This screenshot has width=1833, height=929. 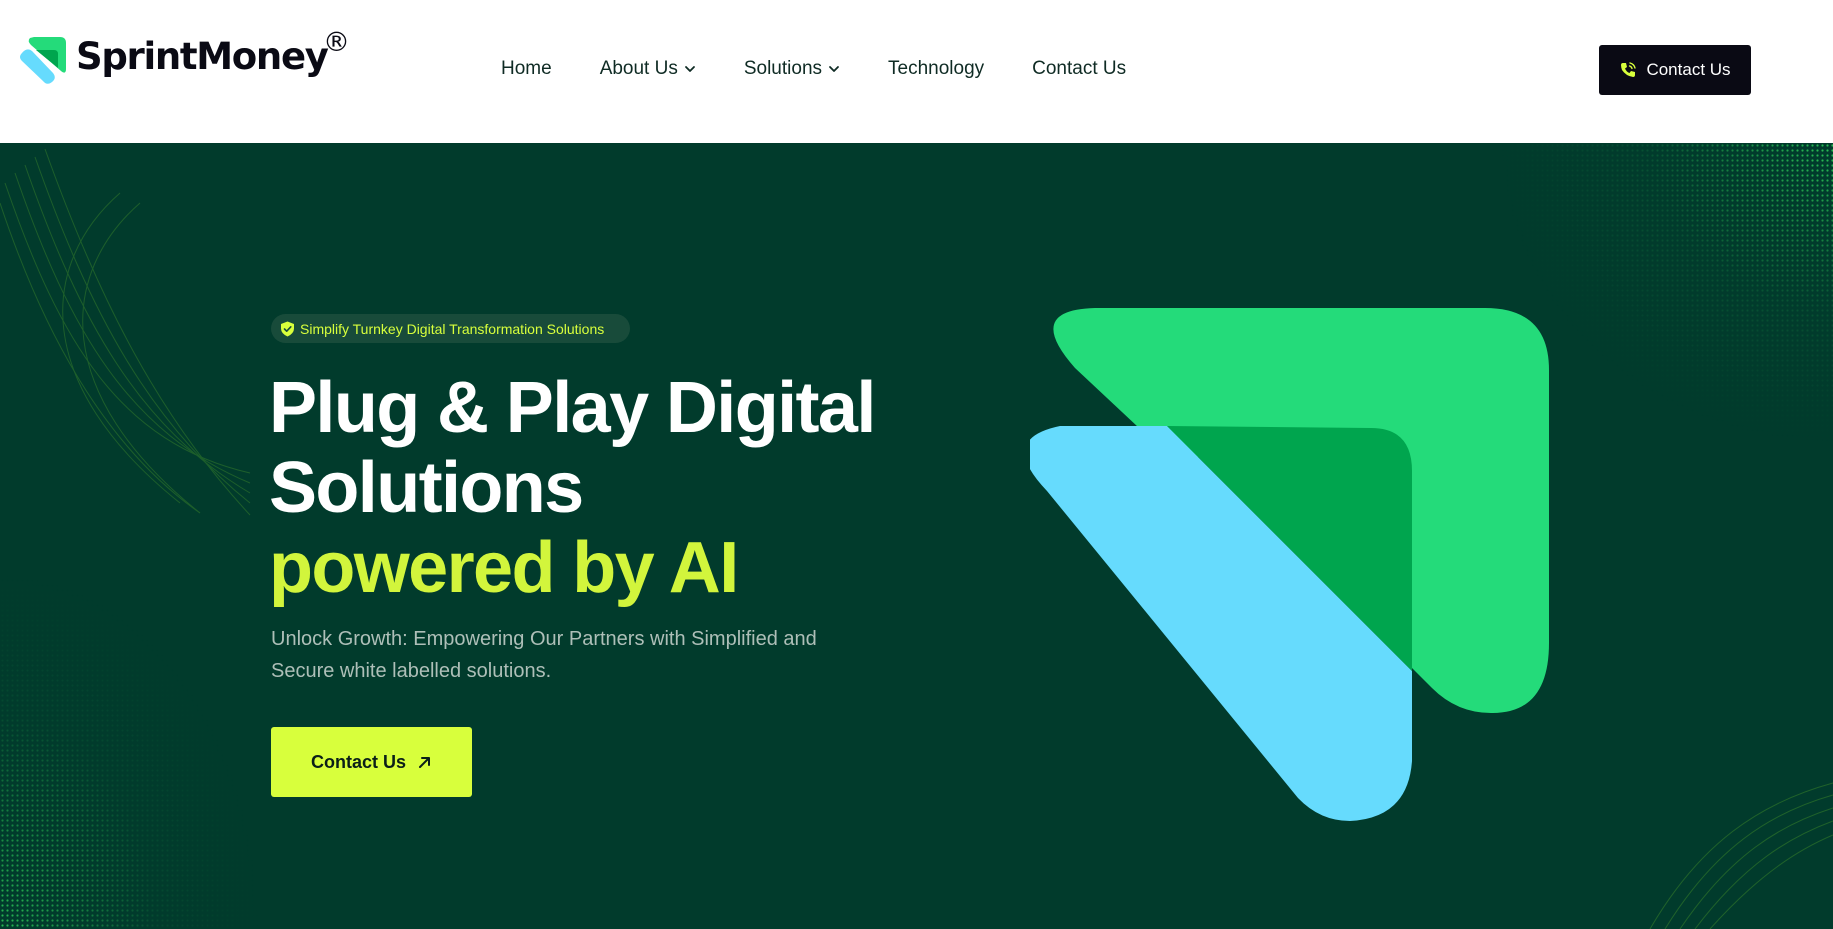 I want to click on logo-mark-icon, so click(x=43, y=60).